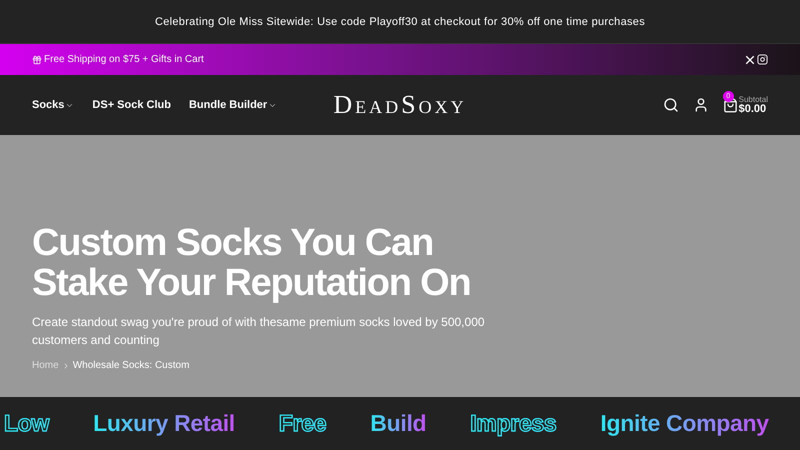  Describe the element at coordinates (53, 105) in the screenshot. I see `nav-link: Socks` at that location.